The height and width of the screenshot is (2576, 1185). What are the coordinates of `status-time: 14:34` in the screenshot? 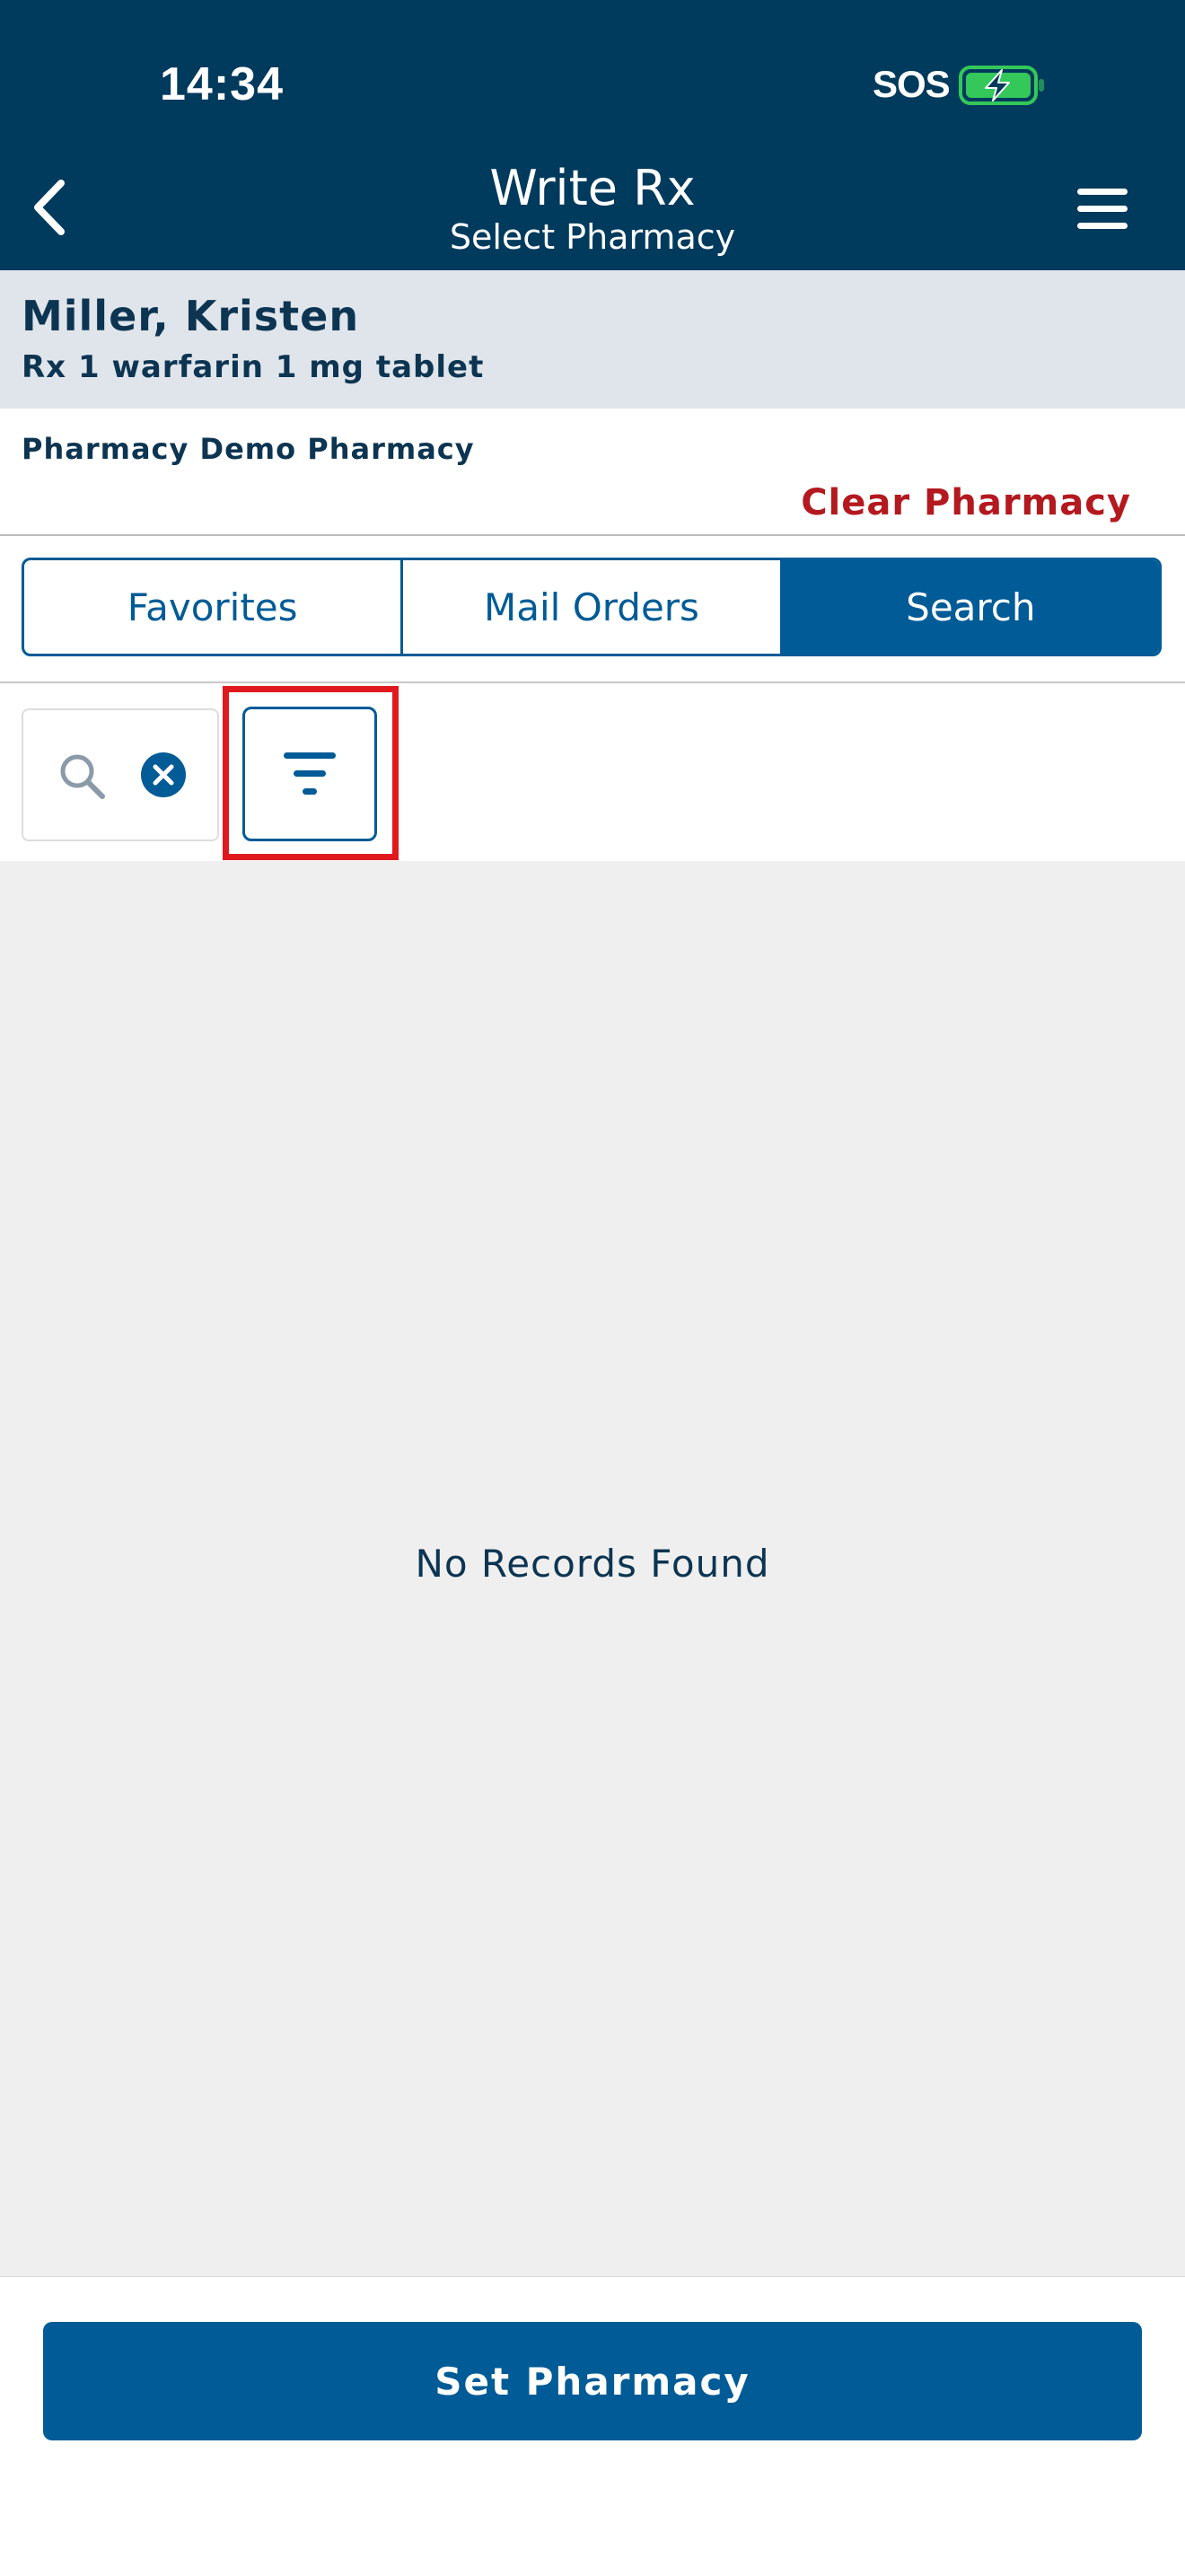 It's located at (222, 84).